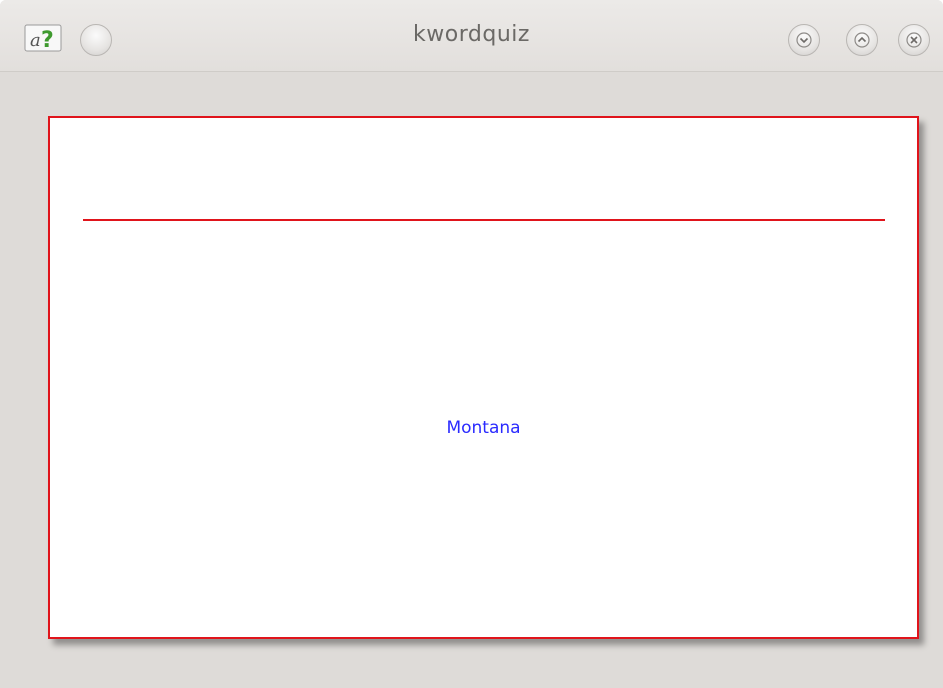  I want to click on maximize-button, so click(862, 40).